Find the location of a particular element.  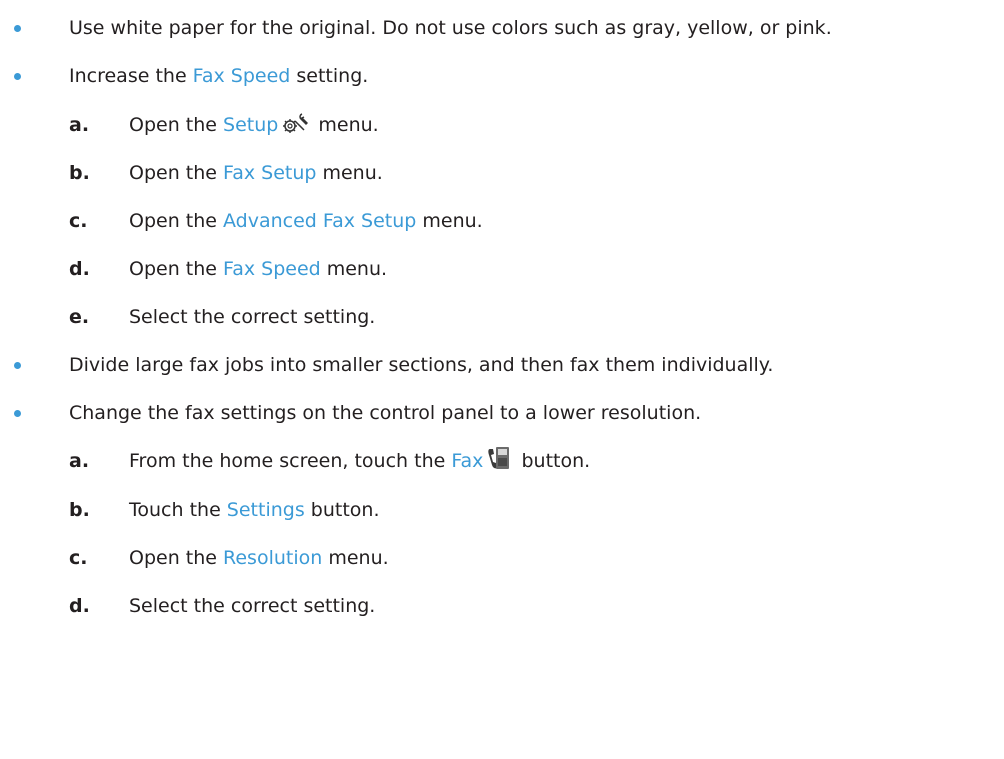

step-letter: e. is located at coordinates (79, 317).